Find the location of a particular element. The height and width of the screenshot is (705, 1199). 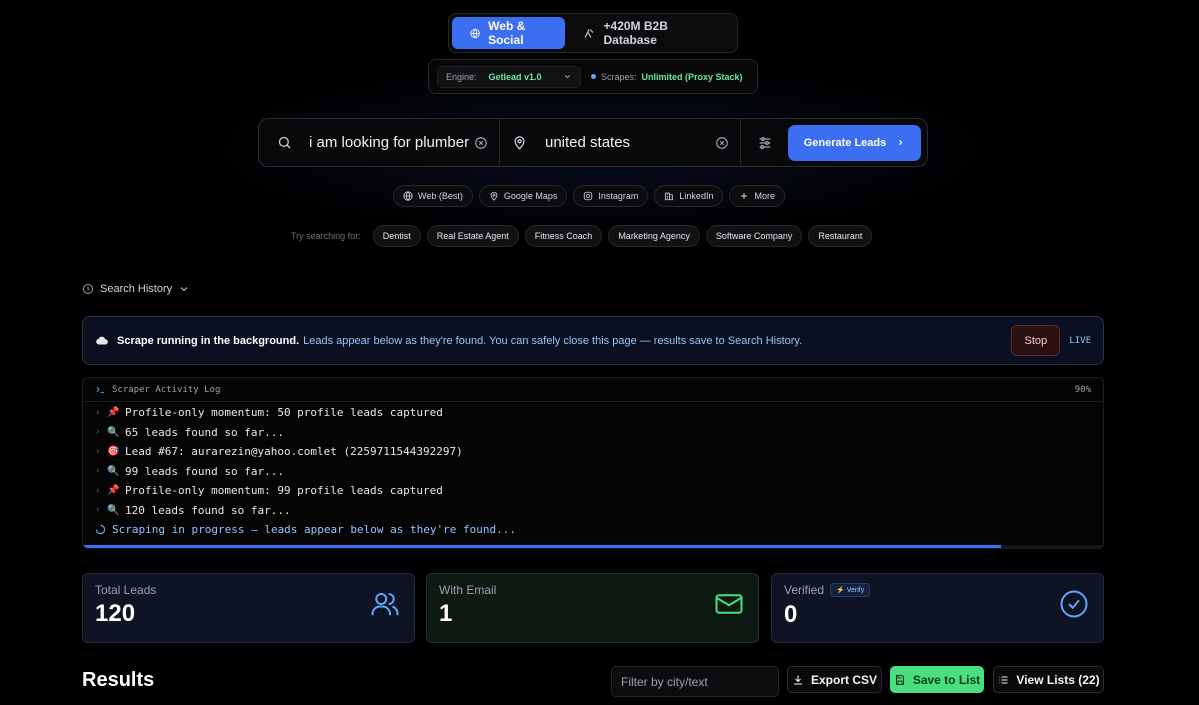

save-to-list-label: Save to List is located at coordinates (946, 679).